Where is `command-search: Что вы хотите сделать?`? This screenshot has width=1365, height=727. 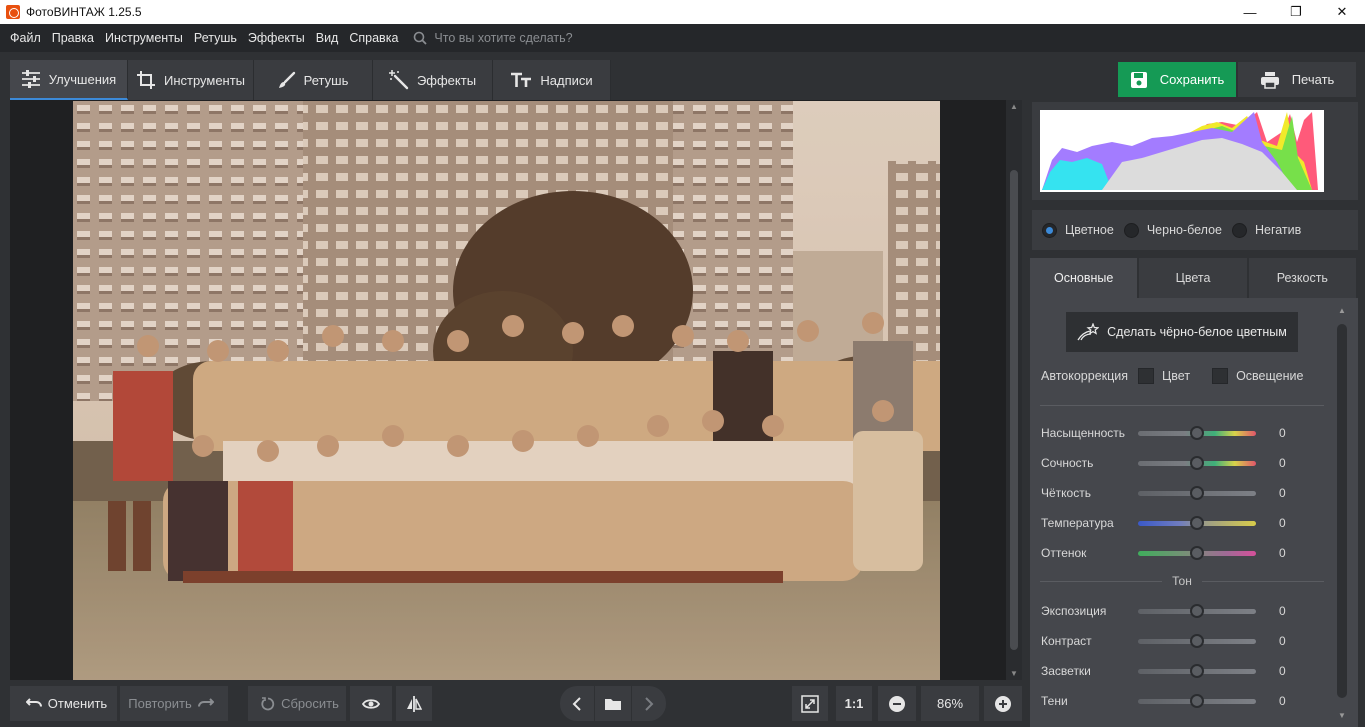
command-search: Что вы хотите сделать? is located at coordinates (493, 38).